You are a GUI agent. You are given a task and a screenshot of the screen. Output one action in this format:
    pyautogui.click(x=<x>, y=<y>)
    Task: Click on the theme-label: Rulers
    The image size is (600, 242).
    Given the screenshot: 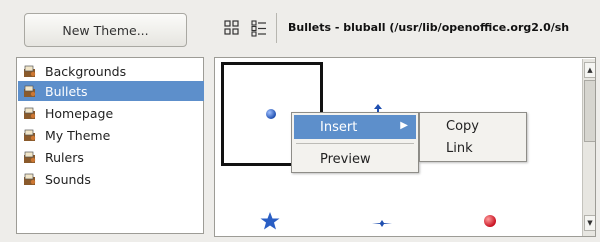 What is the action you would take?
    pyautogui.click(x=64, y=157)
    